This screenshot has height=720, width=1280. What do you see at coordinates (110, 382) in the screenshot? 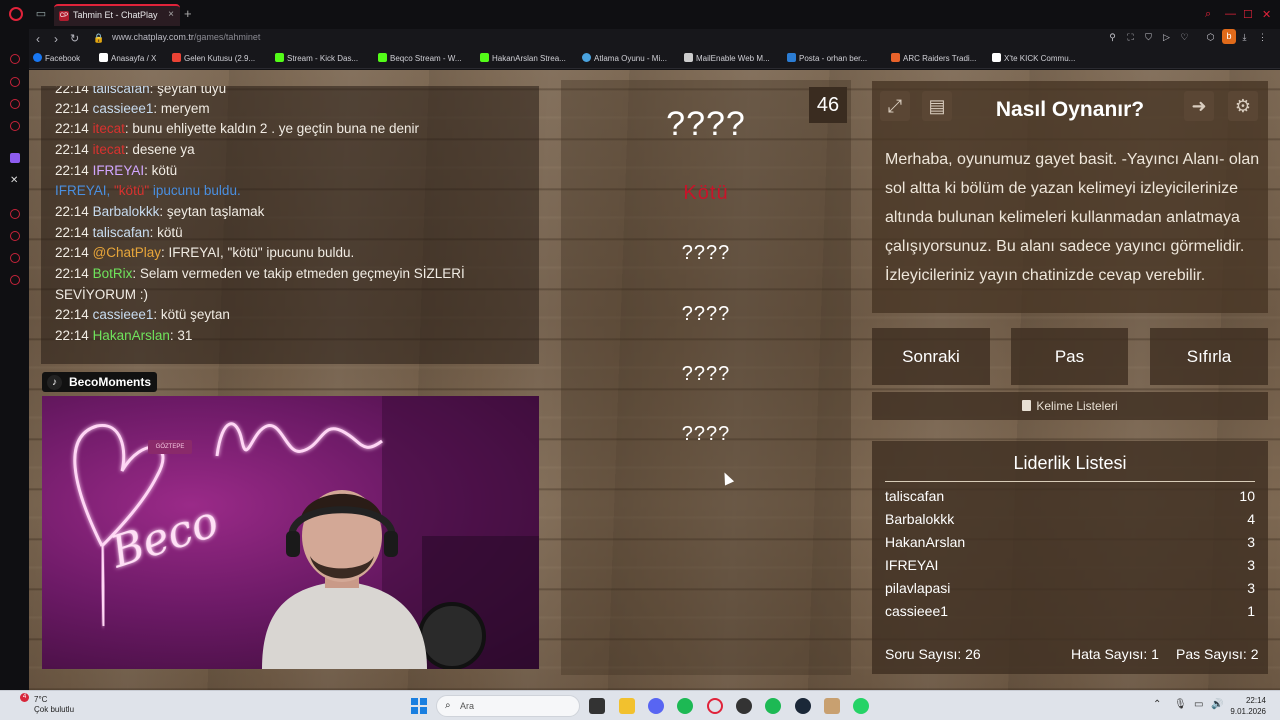
I see `tiktok-username: BecoMoments` at bounding box center [110, 382].